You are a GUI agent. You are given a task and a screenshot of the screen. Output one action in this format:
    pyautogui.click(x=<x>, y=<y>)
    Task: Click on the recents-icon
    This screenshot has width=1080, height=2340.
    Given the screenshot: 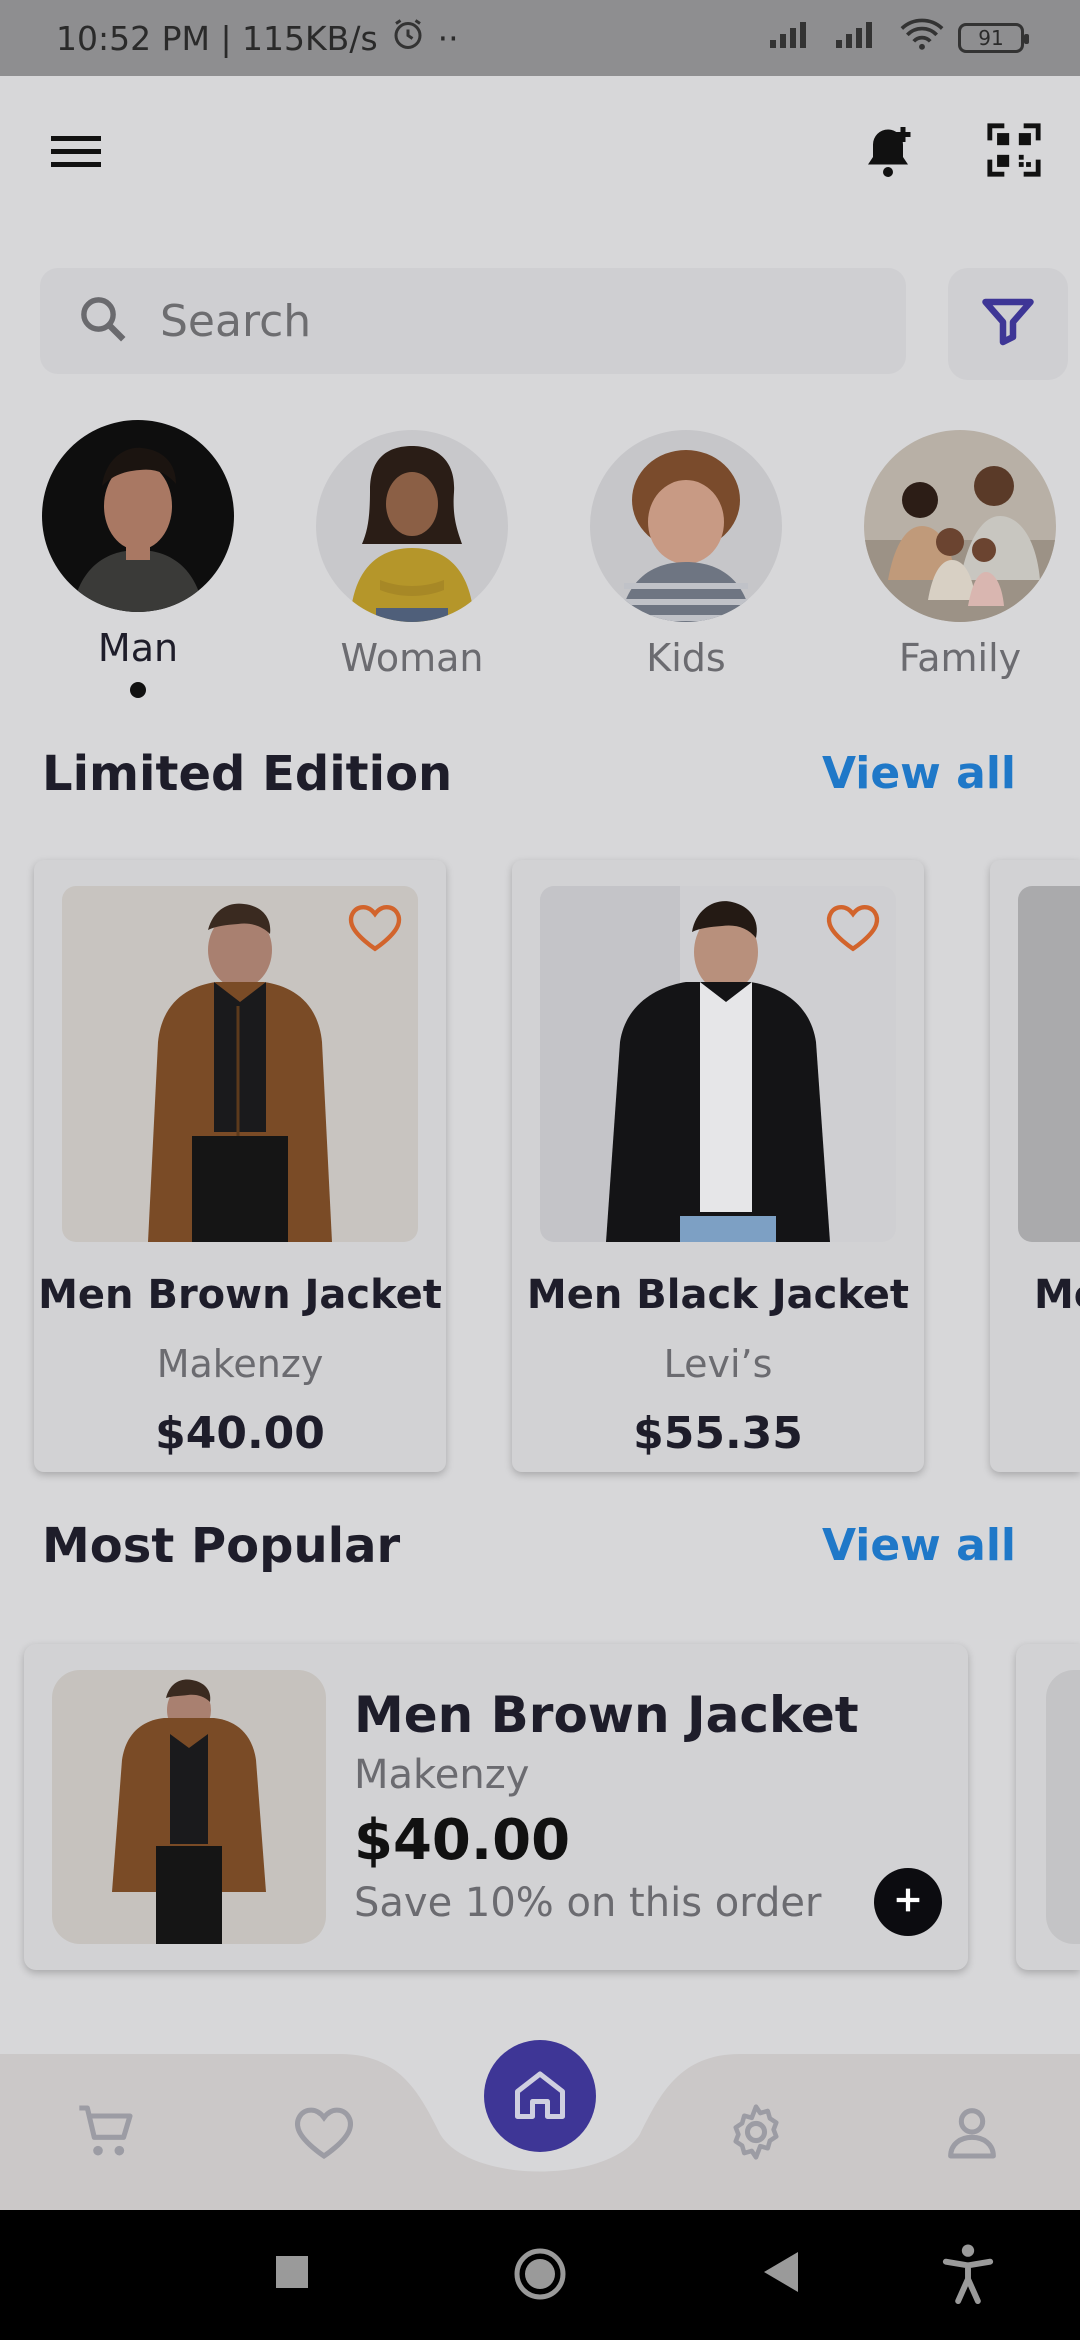 What is the action you would take?
    pyautogui.click(x=292, y=2272)
    